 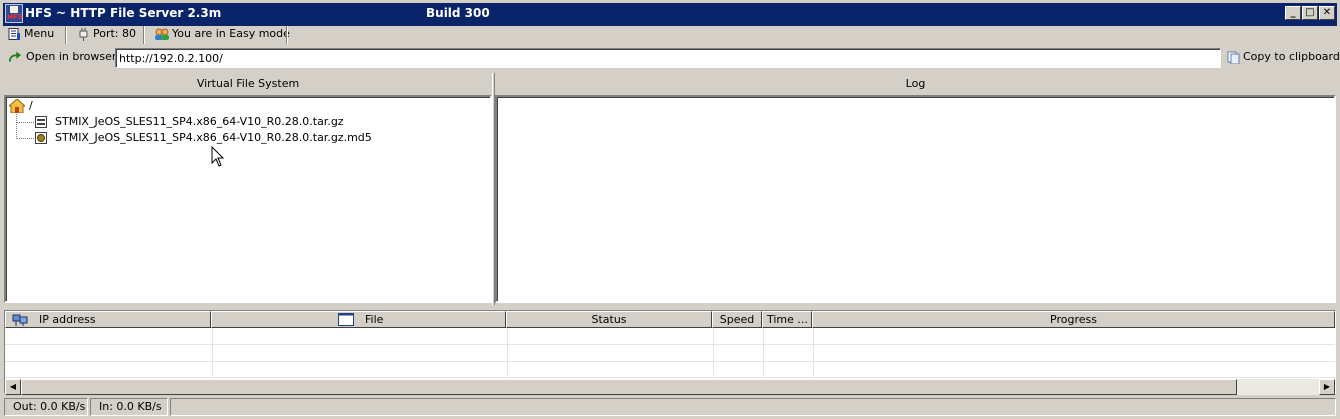 I want to click on column-progress: Progress, so click(x=1073, y=319).